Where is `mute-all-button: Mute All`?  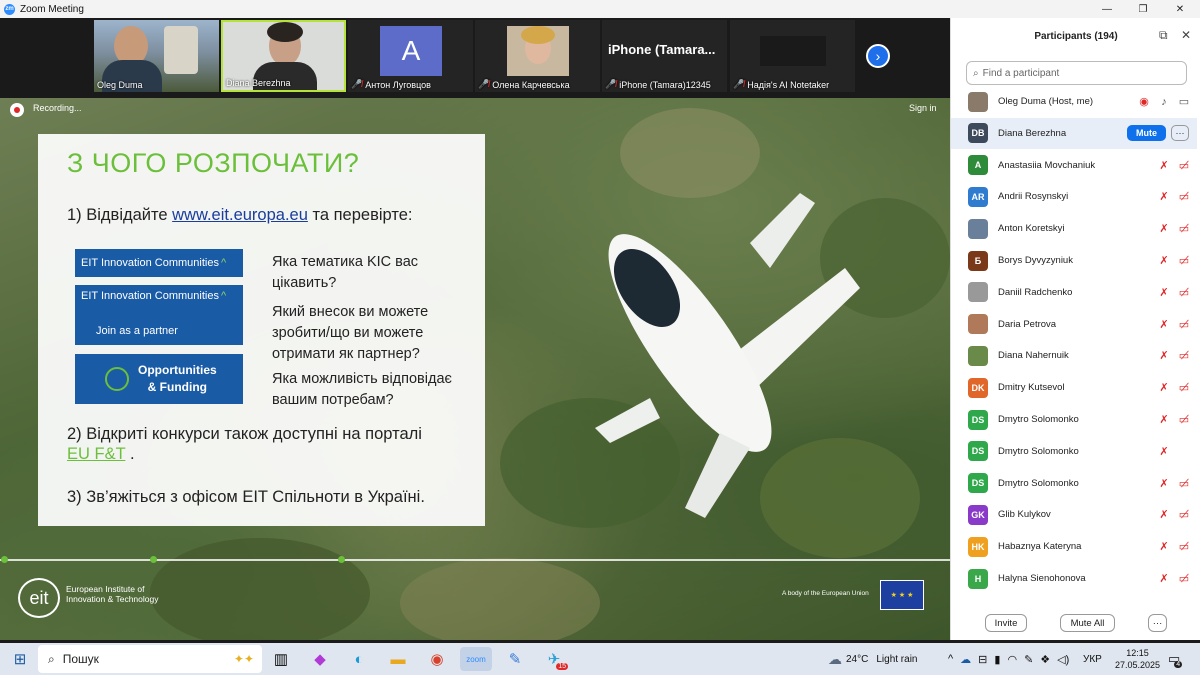
mute-all-button: Mute All is located at coordinates (1087, 623).